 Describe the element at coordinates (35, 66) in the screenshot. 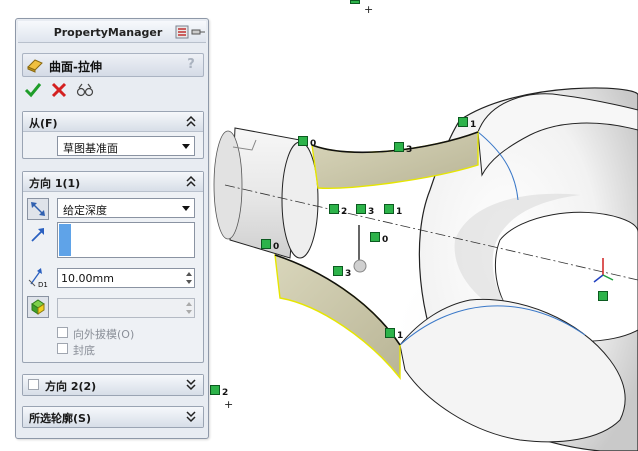

I see `surface-extrude-icon` at that location.